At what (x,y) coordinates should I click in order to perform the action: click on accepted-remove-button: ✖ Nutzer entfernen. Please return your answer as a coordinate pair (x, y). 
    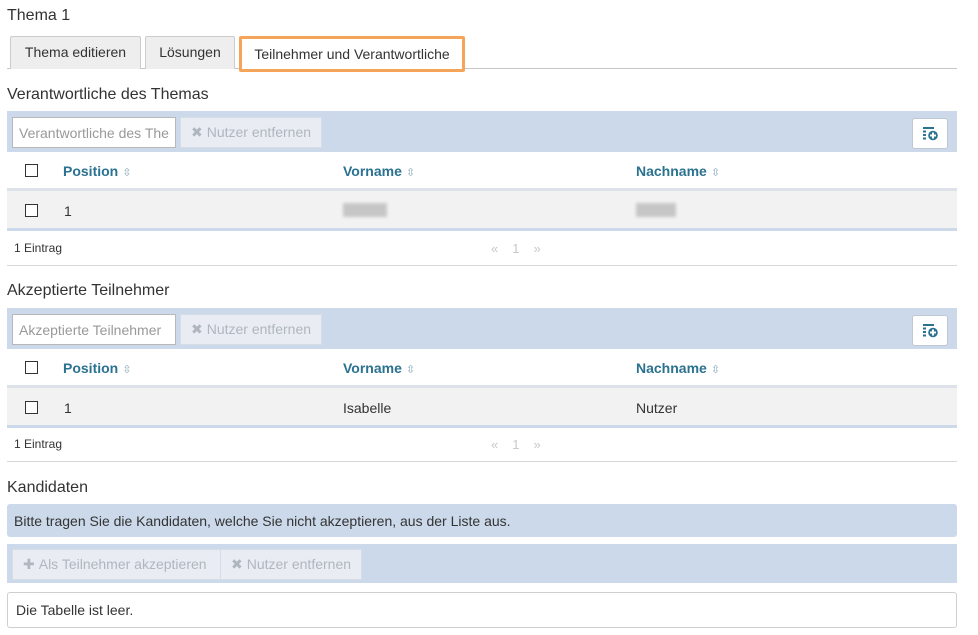
    Looking at the image, I should click on (251, 329).